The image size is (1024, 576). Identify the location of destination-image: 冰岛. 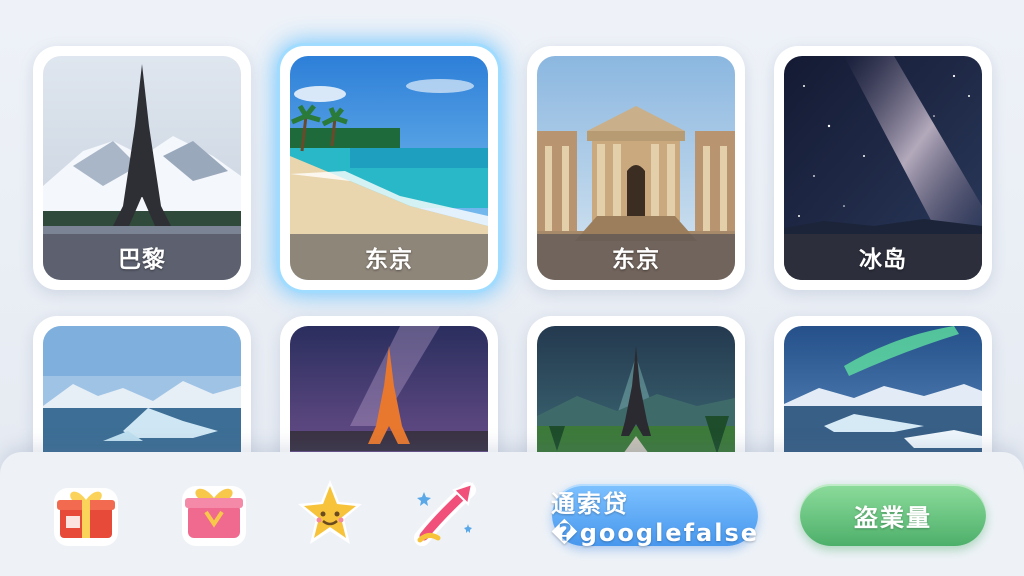
(883, 168).